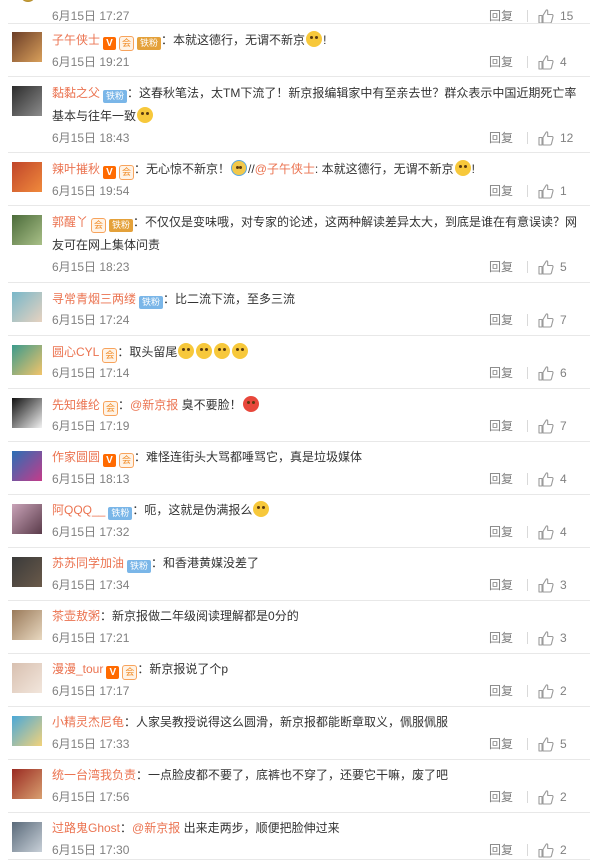  Describe the element at coordinates (76, 616) in the screenshot. I see `username-link: 茶壶敖粥` at that location.